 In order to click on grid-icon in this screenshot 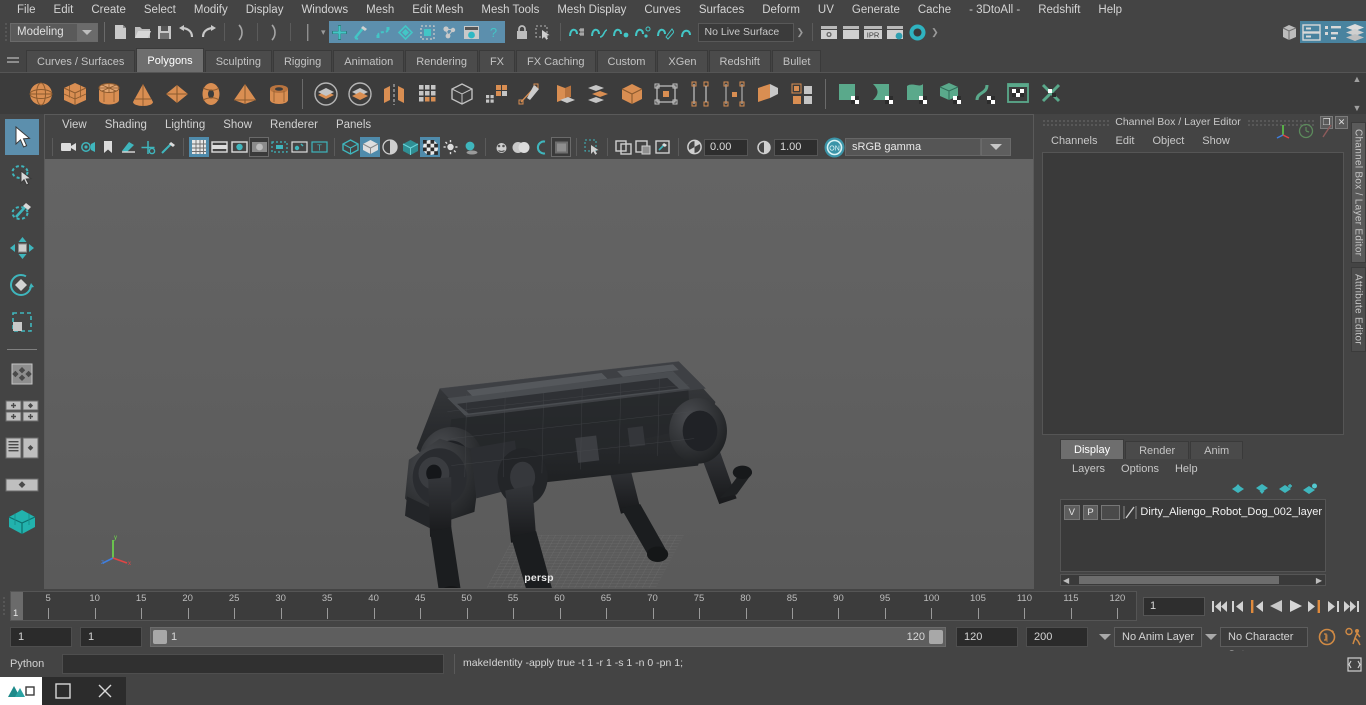, I will do `click(199, 147)`.